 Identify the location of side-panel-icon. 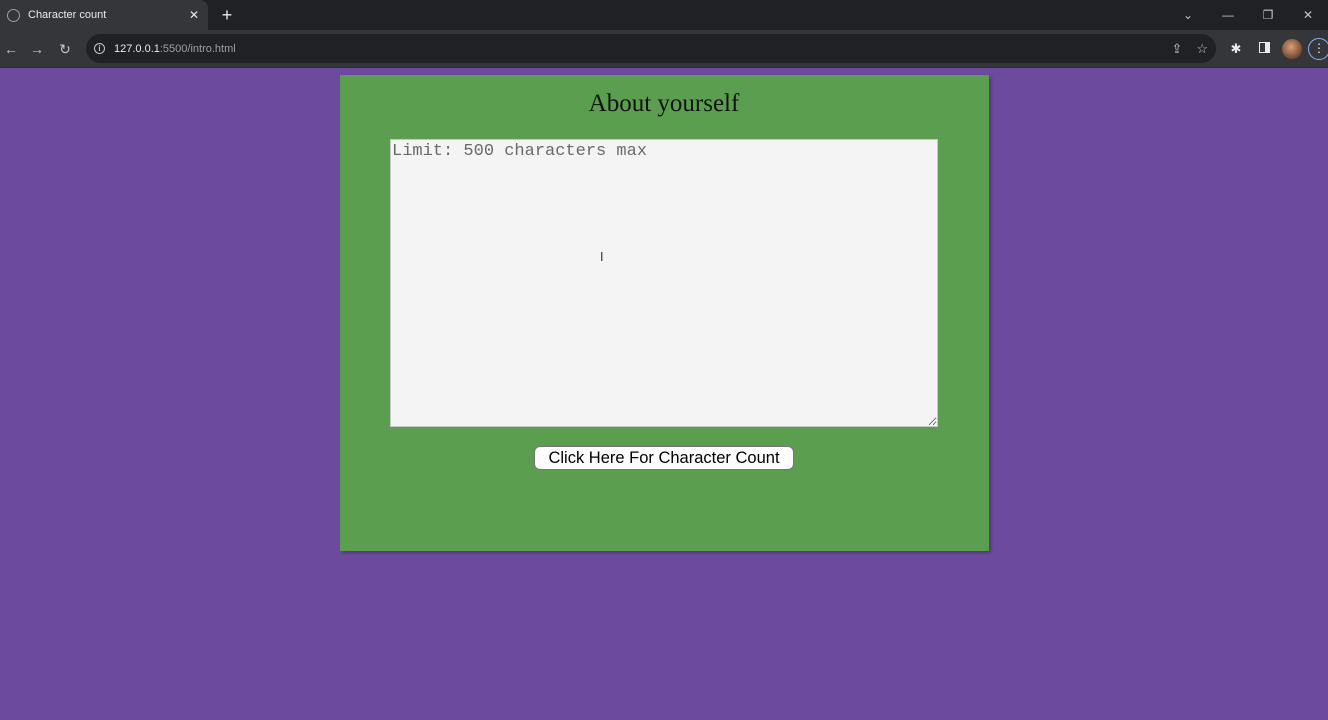
(1264, 48).